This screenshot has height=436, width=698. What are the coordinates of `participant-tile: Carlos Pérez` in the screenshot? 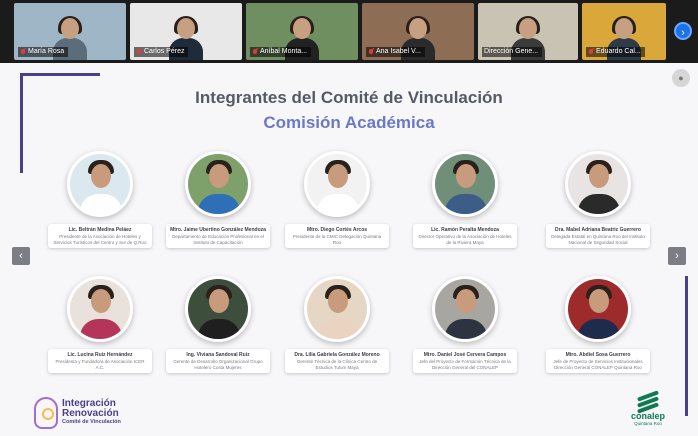 It's located at (186, 31).